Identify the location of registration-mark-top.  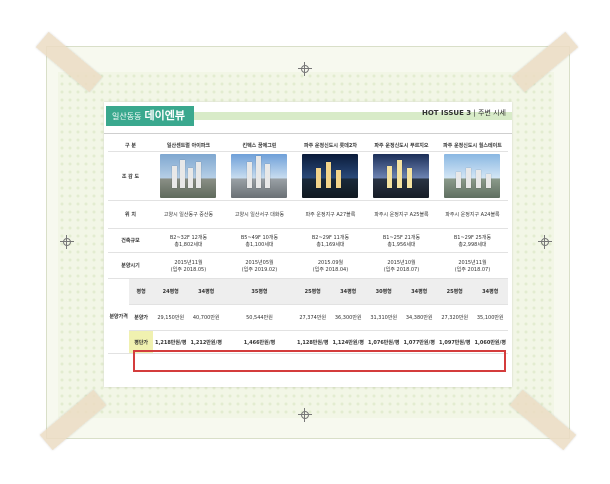
(305, 69).